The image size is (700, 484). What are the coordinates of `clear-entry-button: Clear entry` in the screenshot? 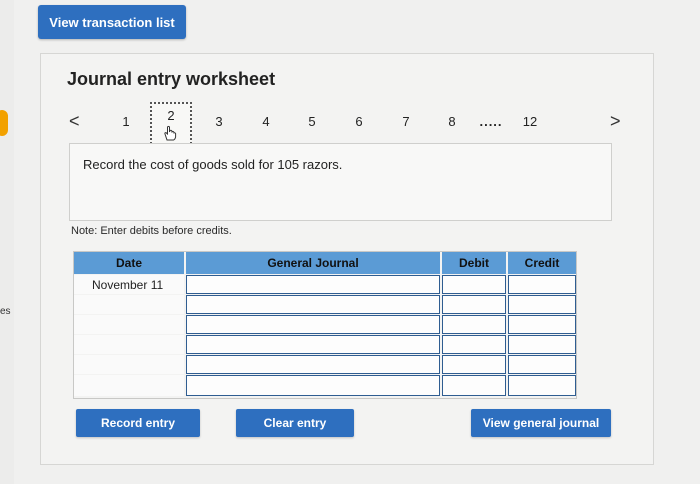 It's located at (295, 423).